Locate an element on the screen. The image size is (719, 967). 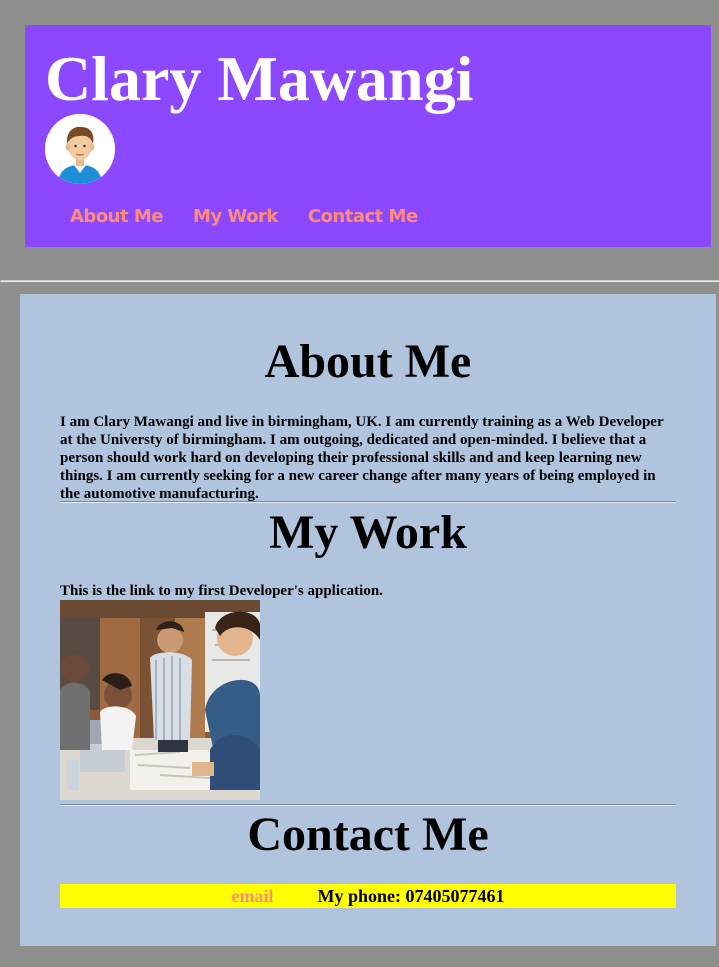
nav-link-contact-me: Contact Me is located at coordinates (363, 216).